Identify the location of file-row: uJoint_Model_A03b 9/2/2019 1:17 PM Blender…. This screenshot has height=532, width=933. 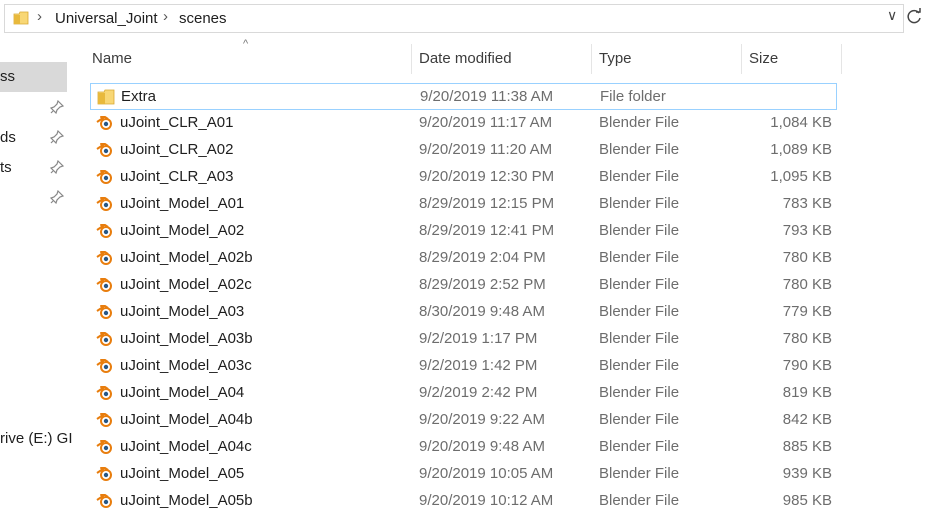
(463, 339).